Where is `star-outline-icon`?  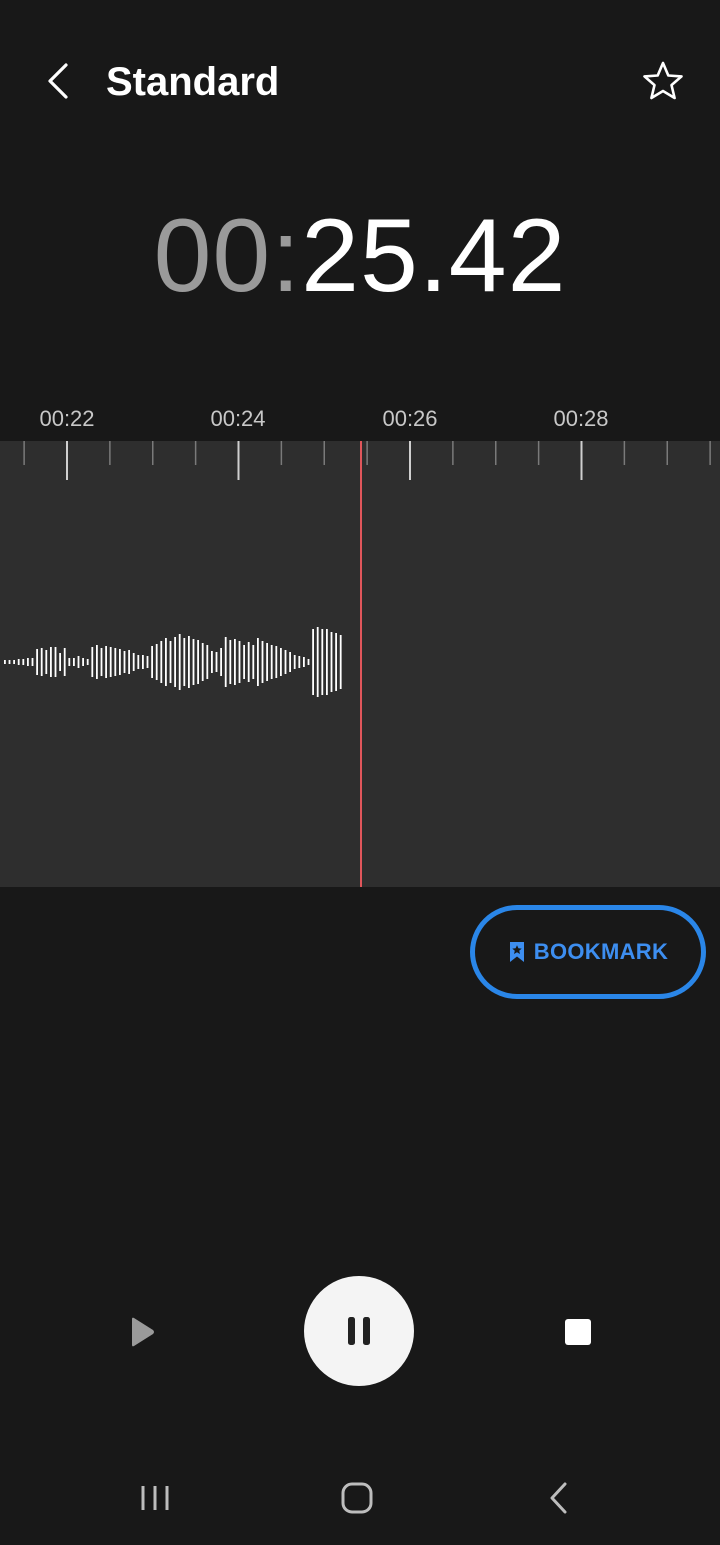
star-outline-icon is located at coordinates (663, 80).